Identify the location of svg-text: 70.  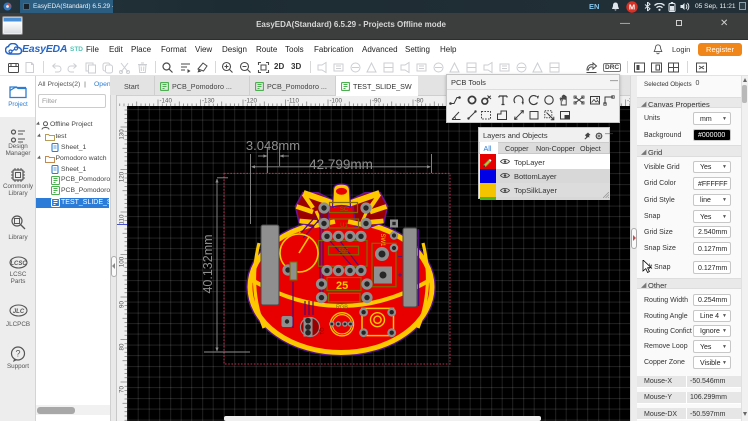
(122, 389).